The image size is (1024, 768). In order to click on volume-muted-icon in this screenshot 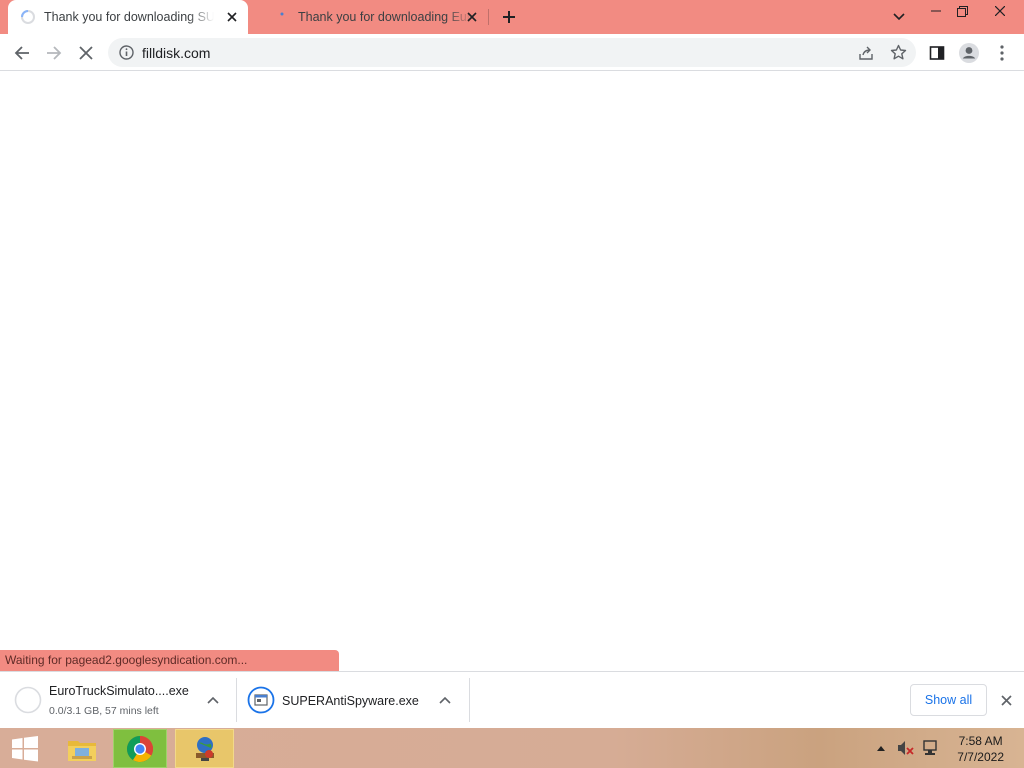, I will do `click(906, 748)`.